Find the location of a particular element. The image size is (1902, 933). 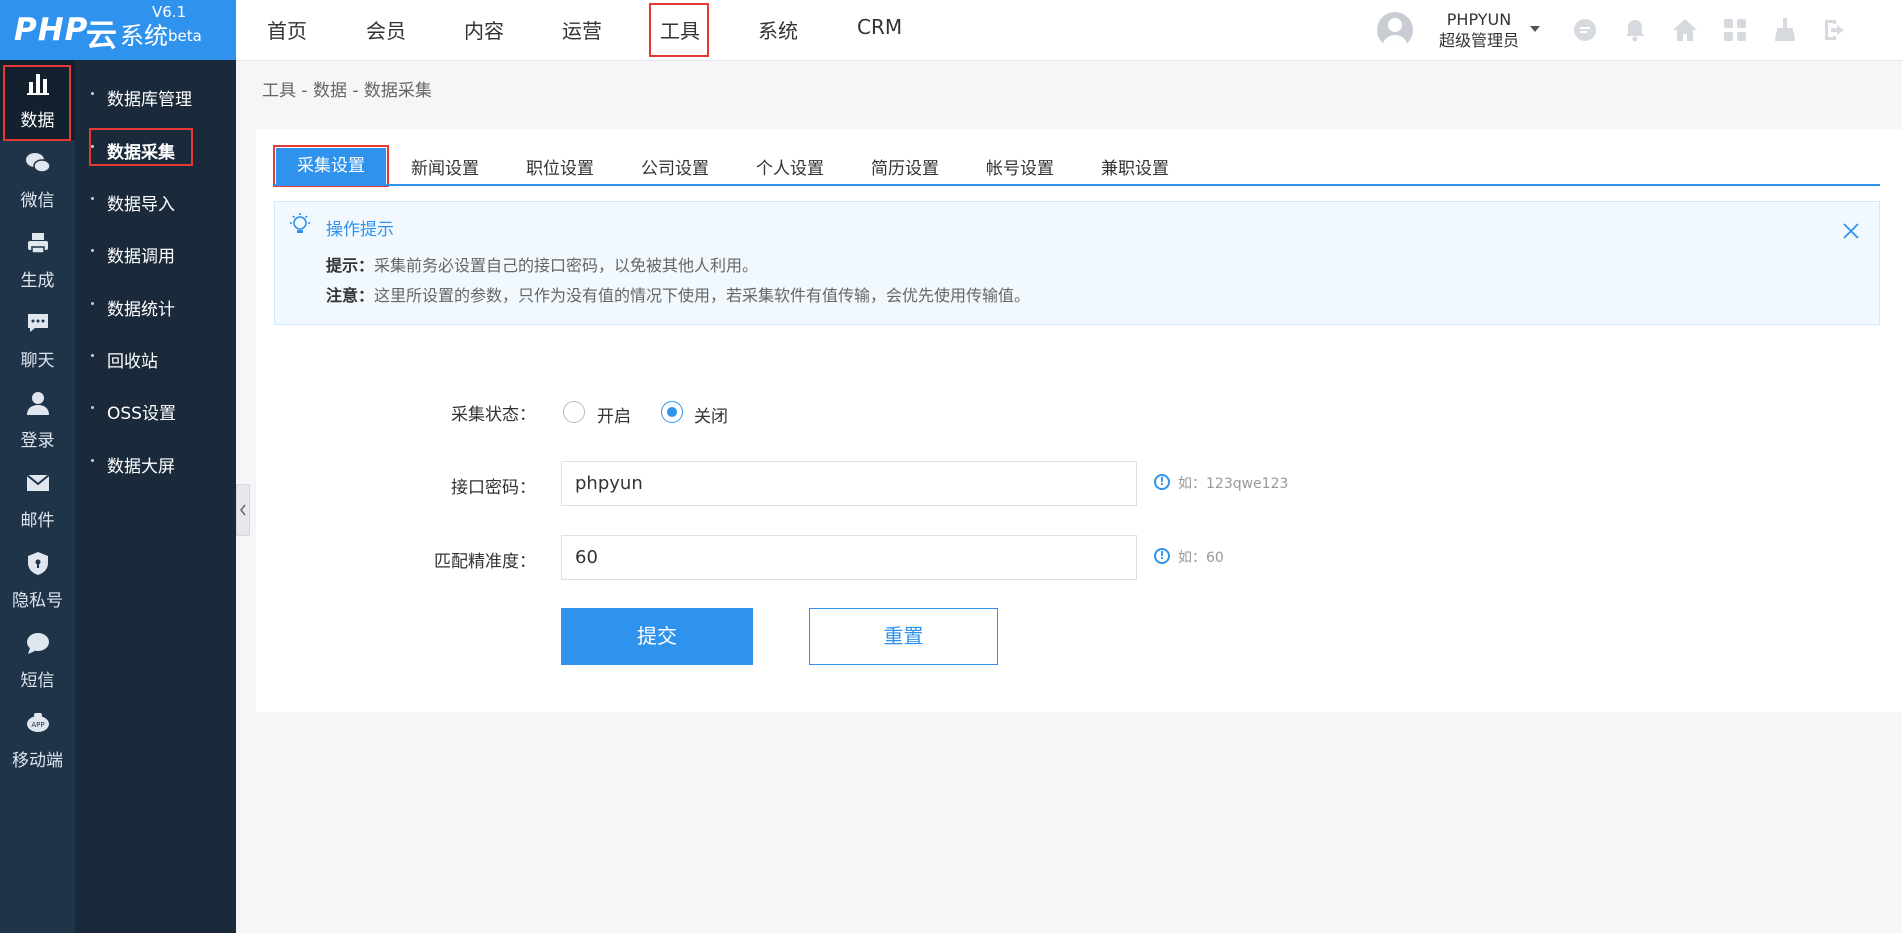

wechat-icon is located at coordinates (38, 163).